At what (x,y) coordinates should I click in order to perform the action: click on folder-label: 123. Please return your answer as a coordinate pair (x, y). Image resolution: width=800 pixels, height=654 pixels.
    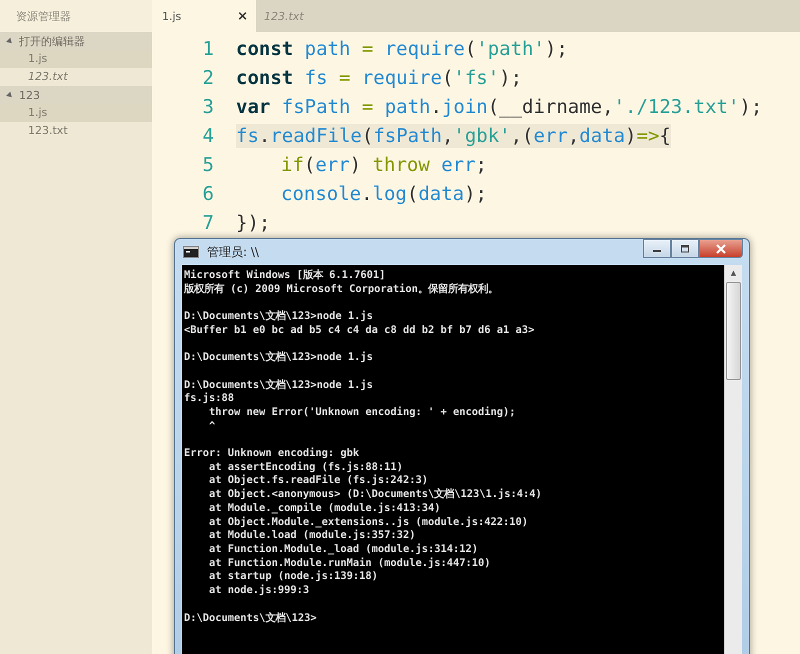
    Looking at the image, I should click on (29, 95).